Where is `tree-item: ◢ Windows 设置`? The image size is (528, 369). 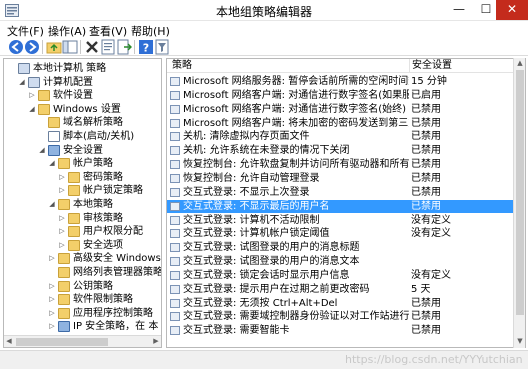 tree-item: ◢ Windows 设置 is located at coordinates (82, 109).